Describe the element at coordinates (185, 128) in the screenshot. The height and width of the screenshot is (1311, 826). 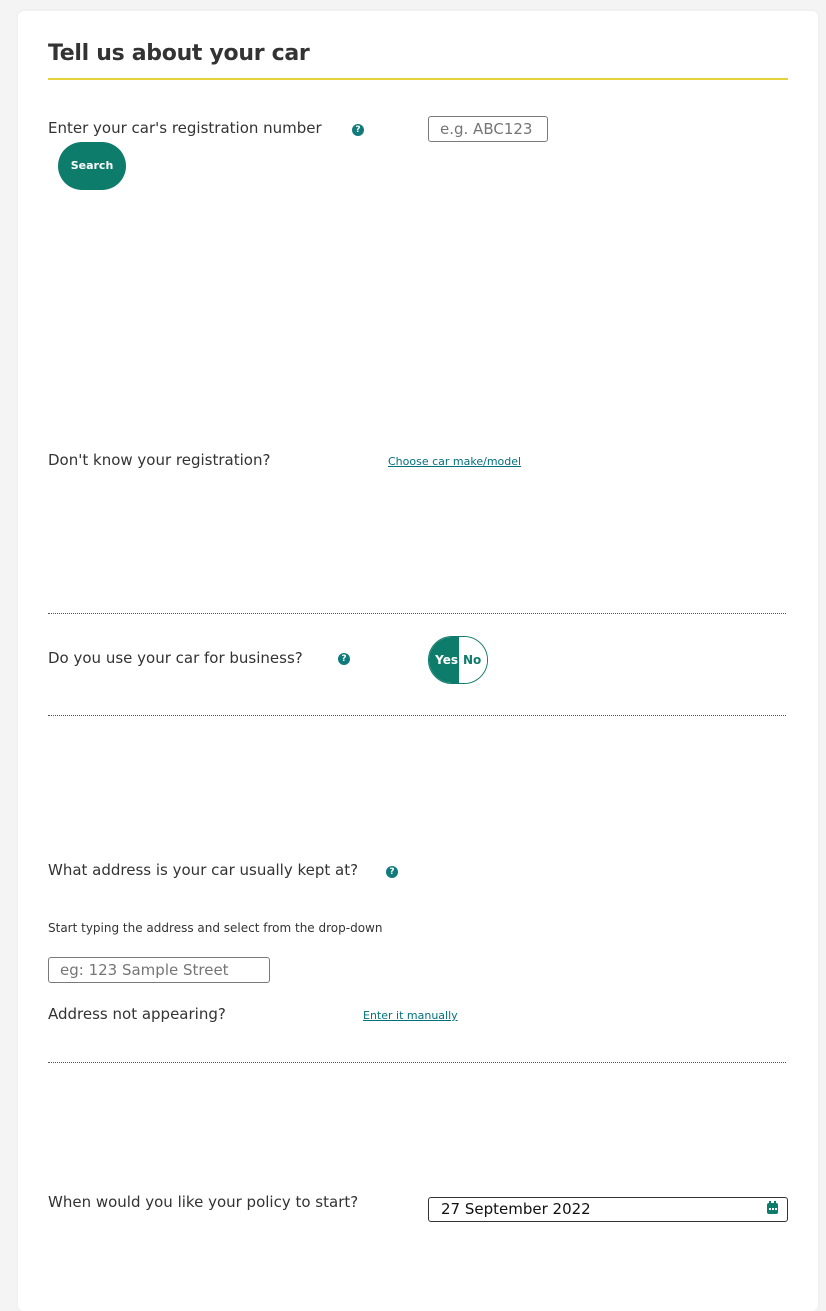
I see `registration-label: Enter your car's registration number` at that location.